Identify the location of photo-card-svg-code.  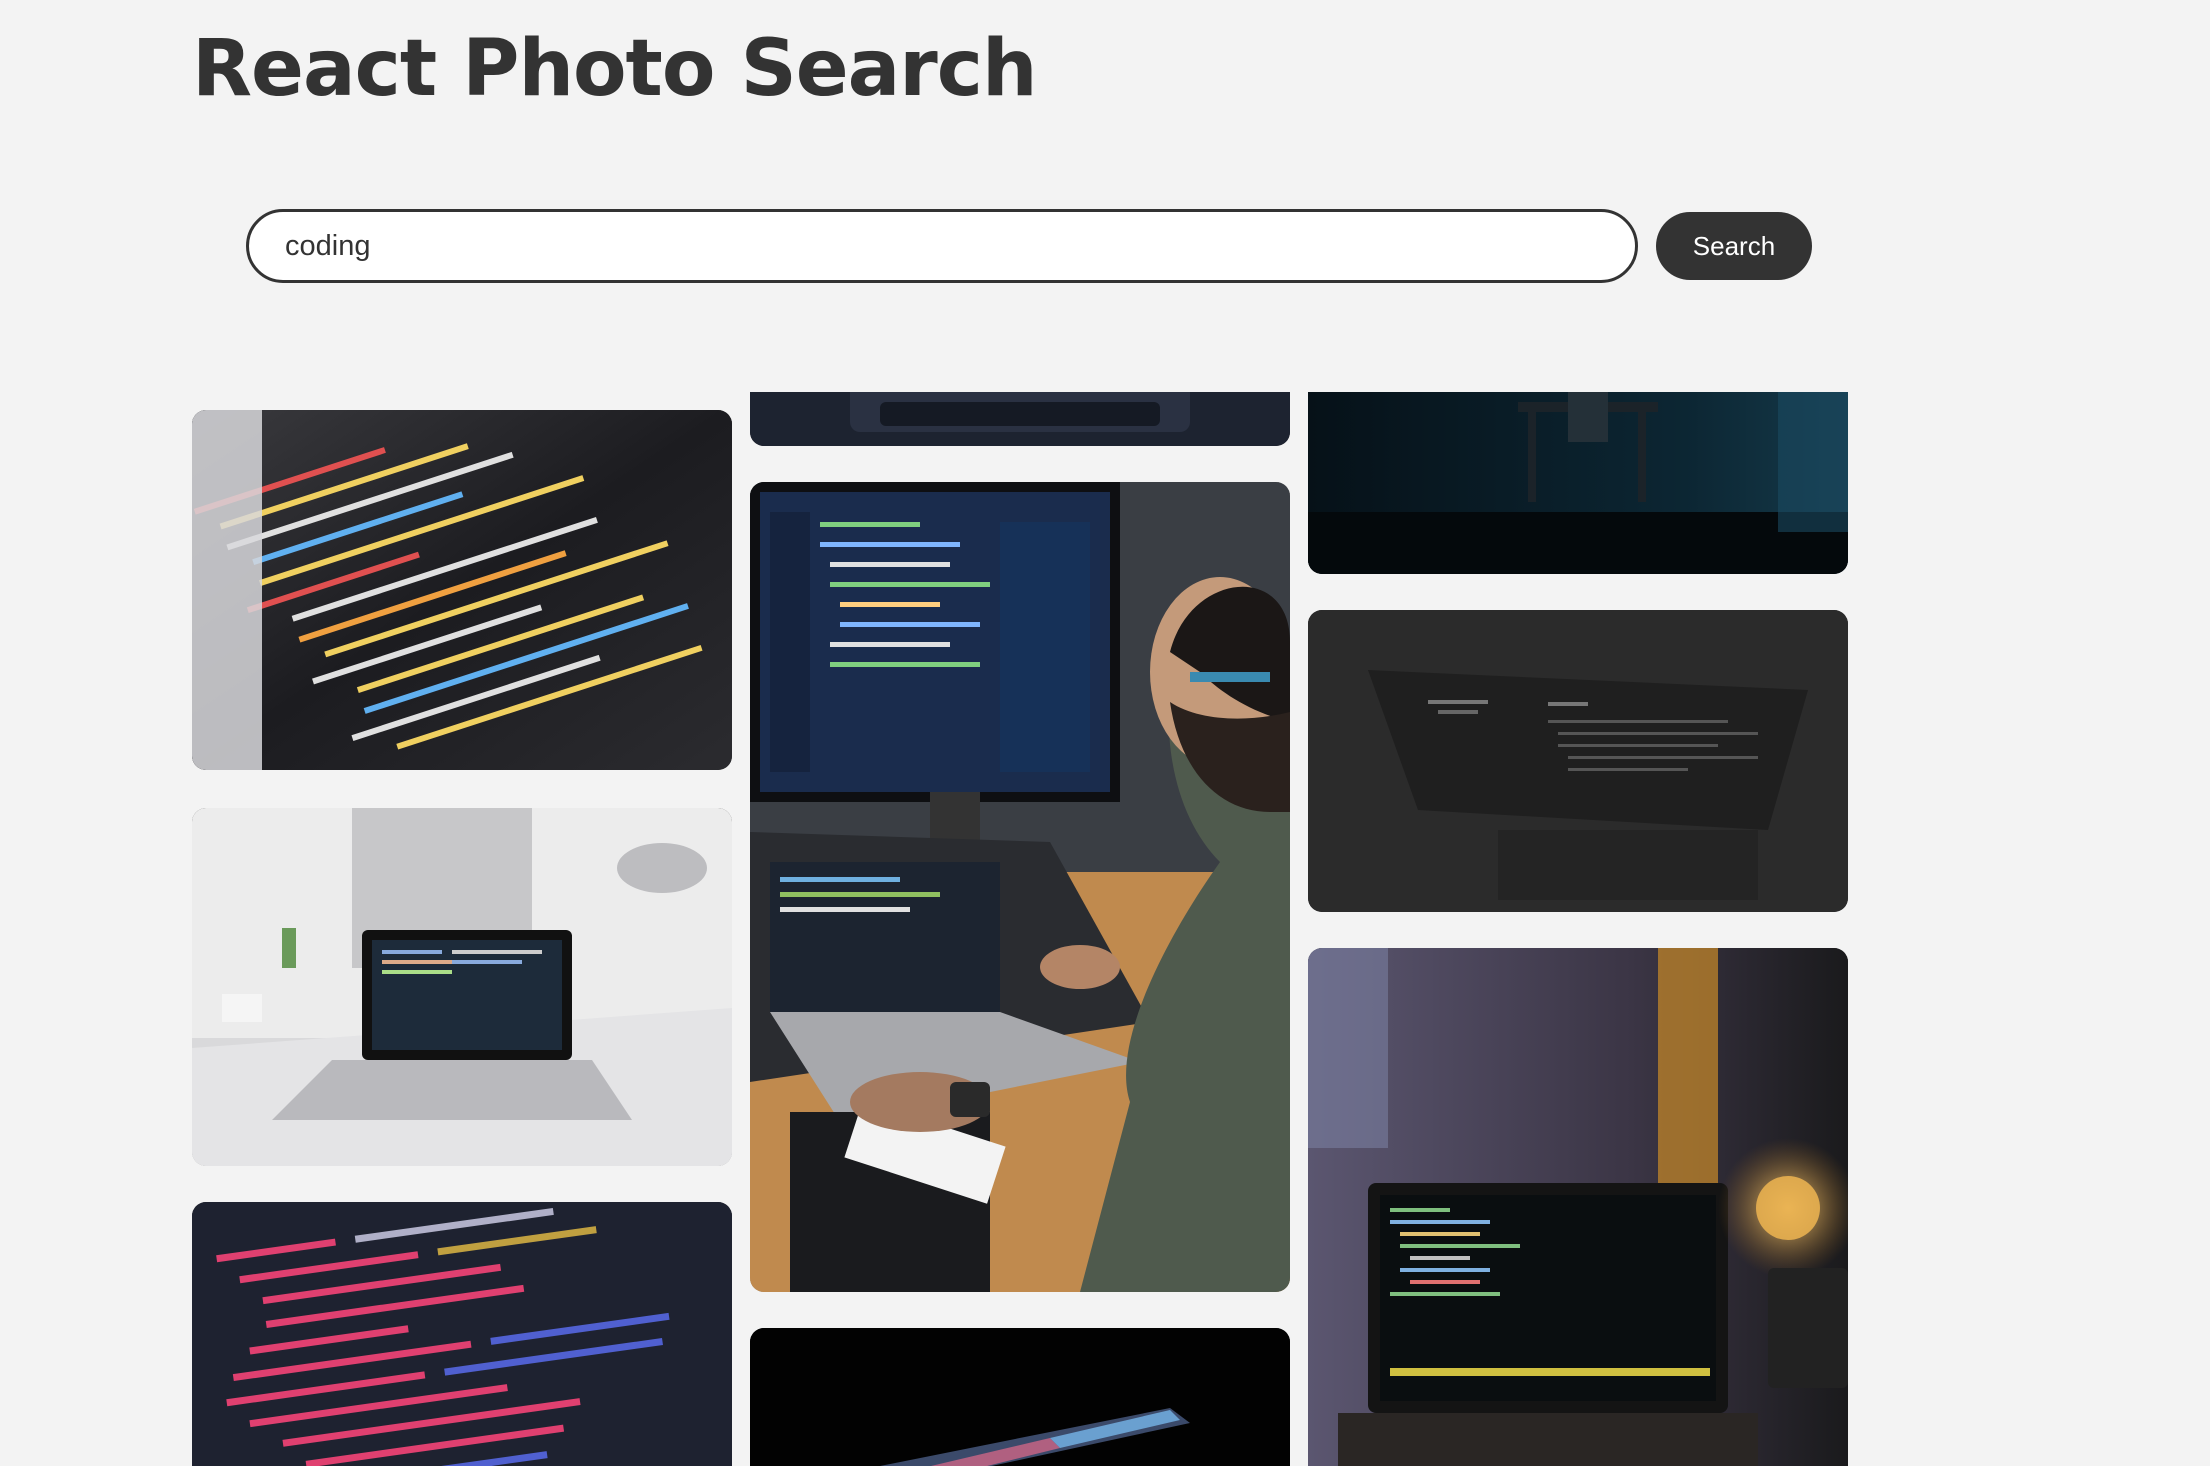
(462, 1334).